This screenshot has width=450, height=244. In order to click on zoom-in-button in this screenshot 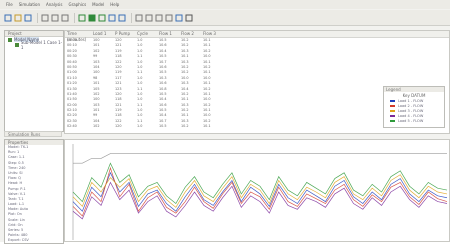, I will do `click(112, 18)`.